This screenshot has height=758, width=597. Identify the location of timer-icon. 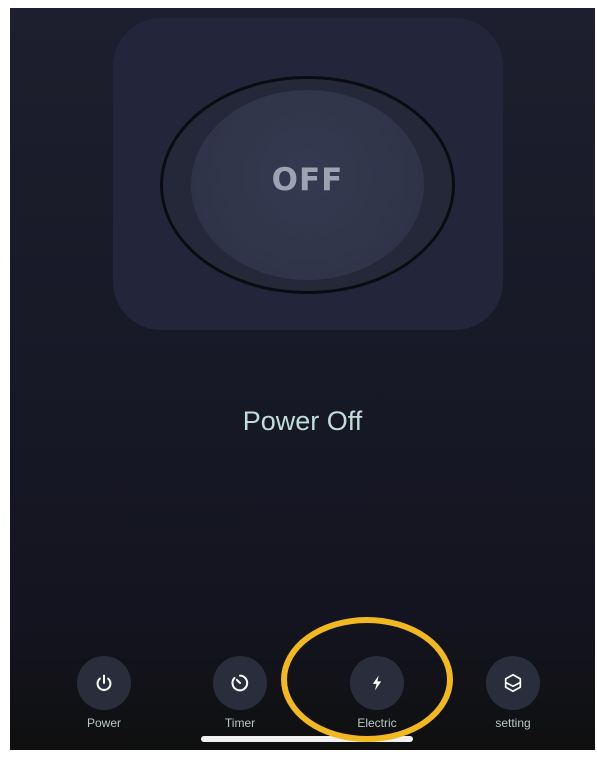
(240, 683).